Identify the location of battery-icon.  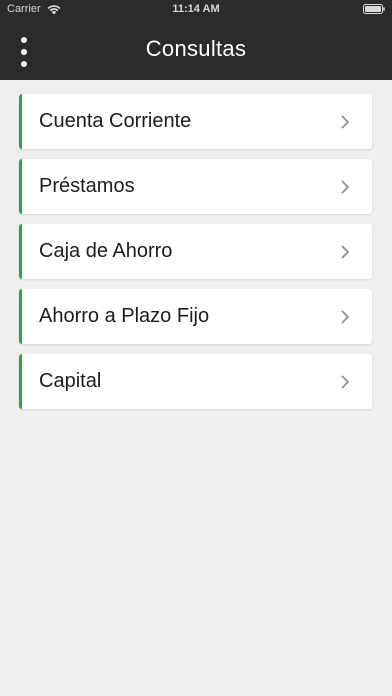
(374, 9).